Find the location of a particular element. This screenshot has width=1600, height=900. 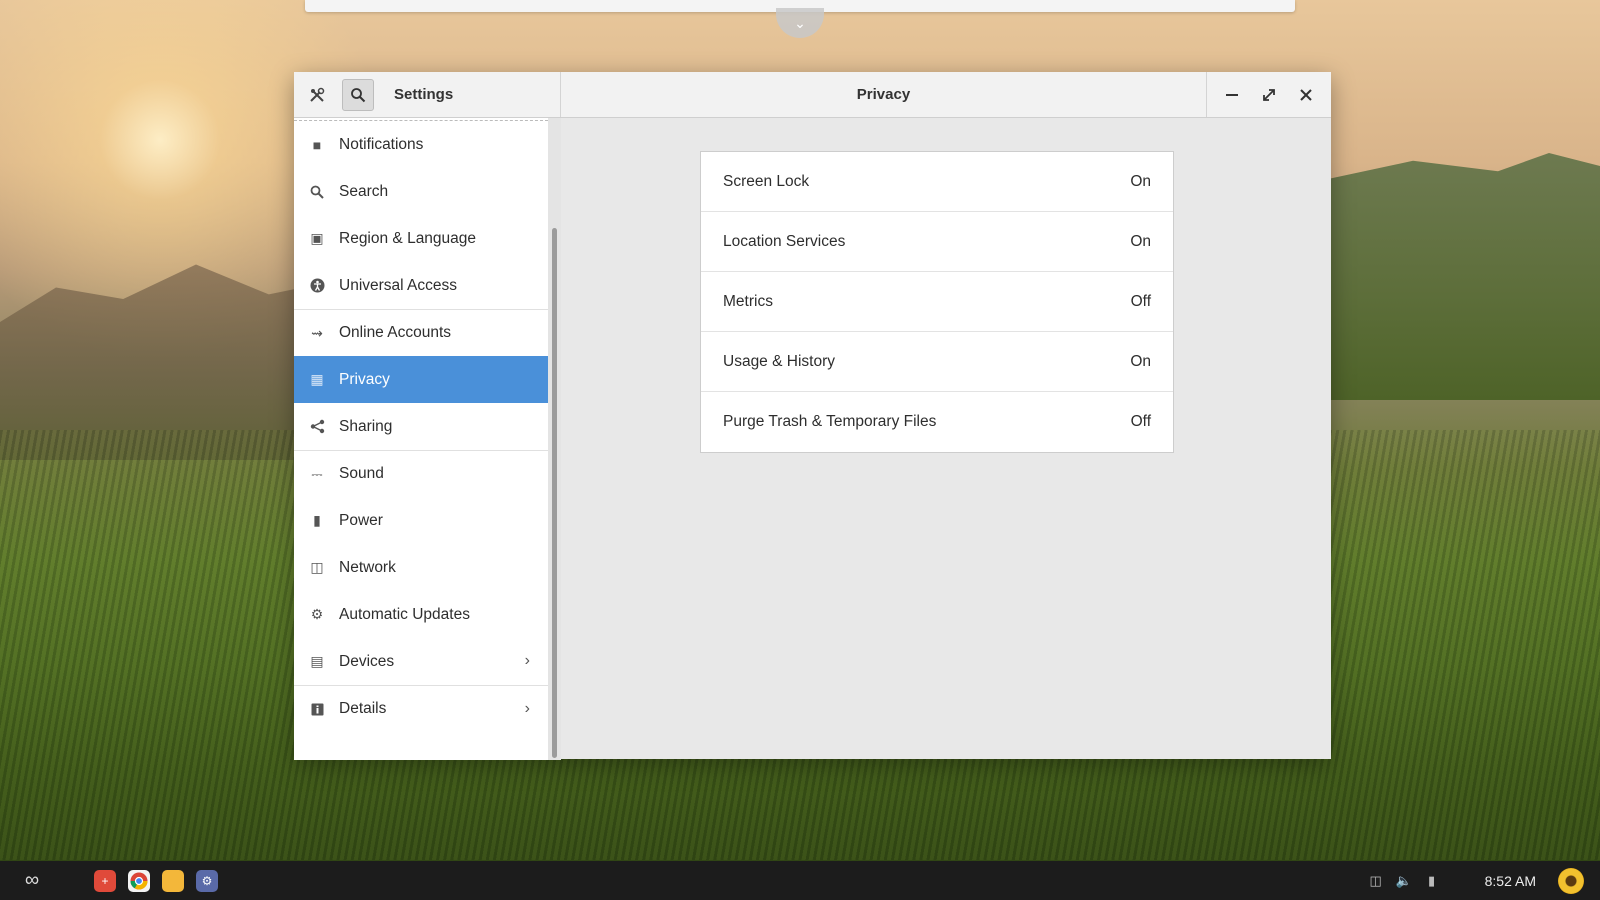

sidebar-item-label: Details is located at coordinates (363, 708).